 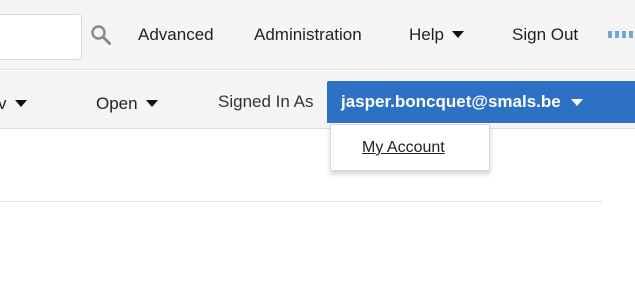 I want to click on open-menu: Open, so click(x=127, y=104).